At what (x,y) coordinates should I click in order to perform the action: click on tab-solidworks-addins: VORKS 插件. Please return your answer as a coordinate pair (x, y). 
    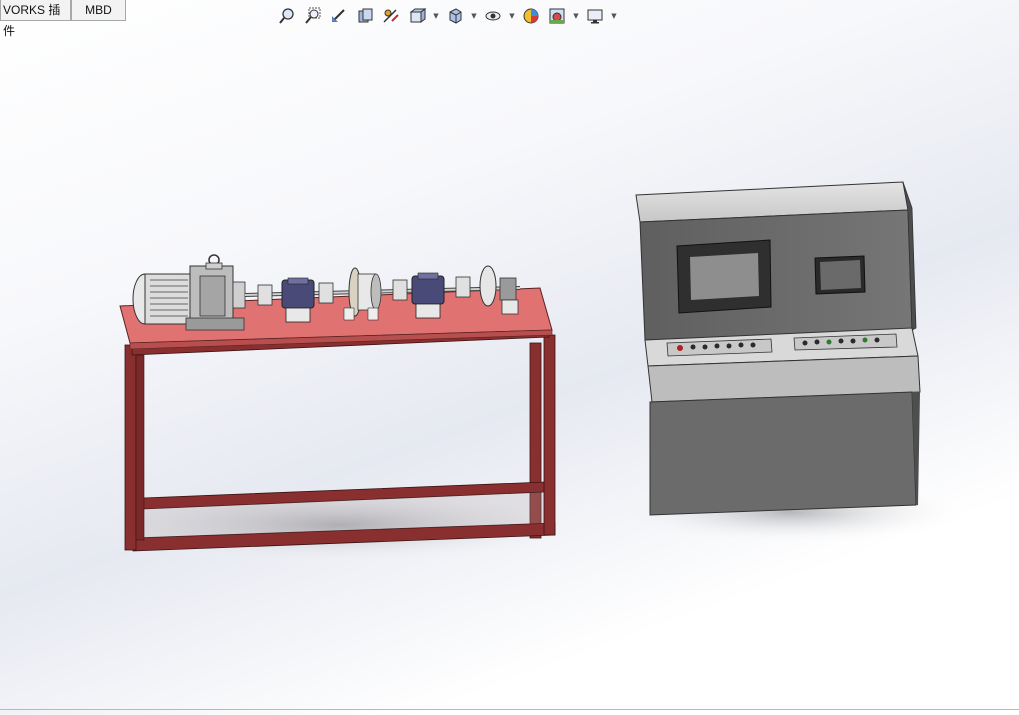
    Looking at the image, I should click on (35, 19).